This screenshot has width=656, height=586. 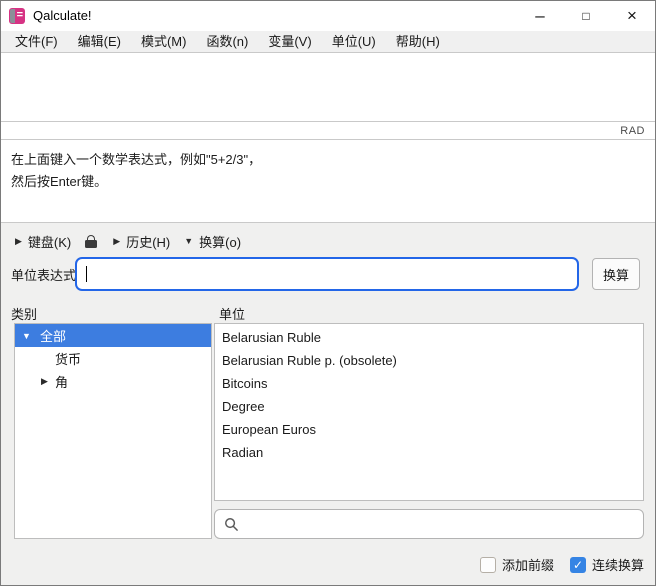 I want to click on keyboard-expander: 键盘(K), so click(x=49, y=241).